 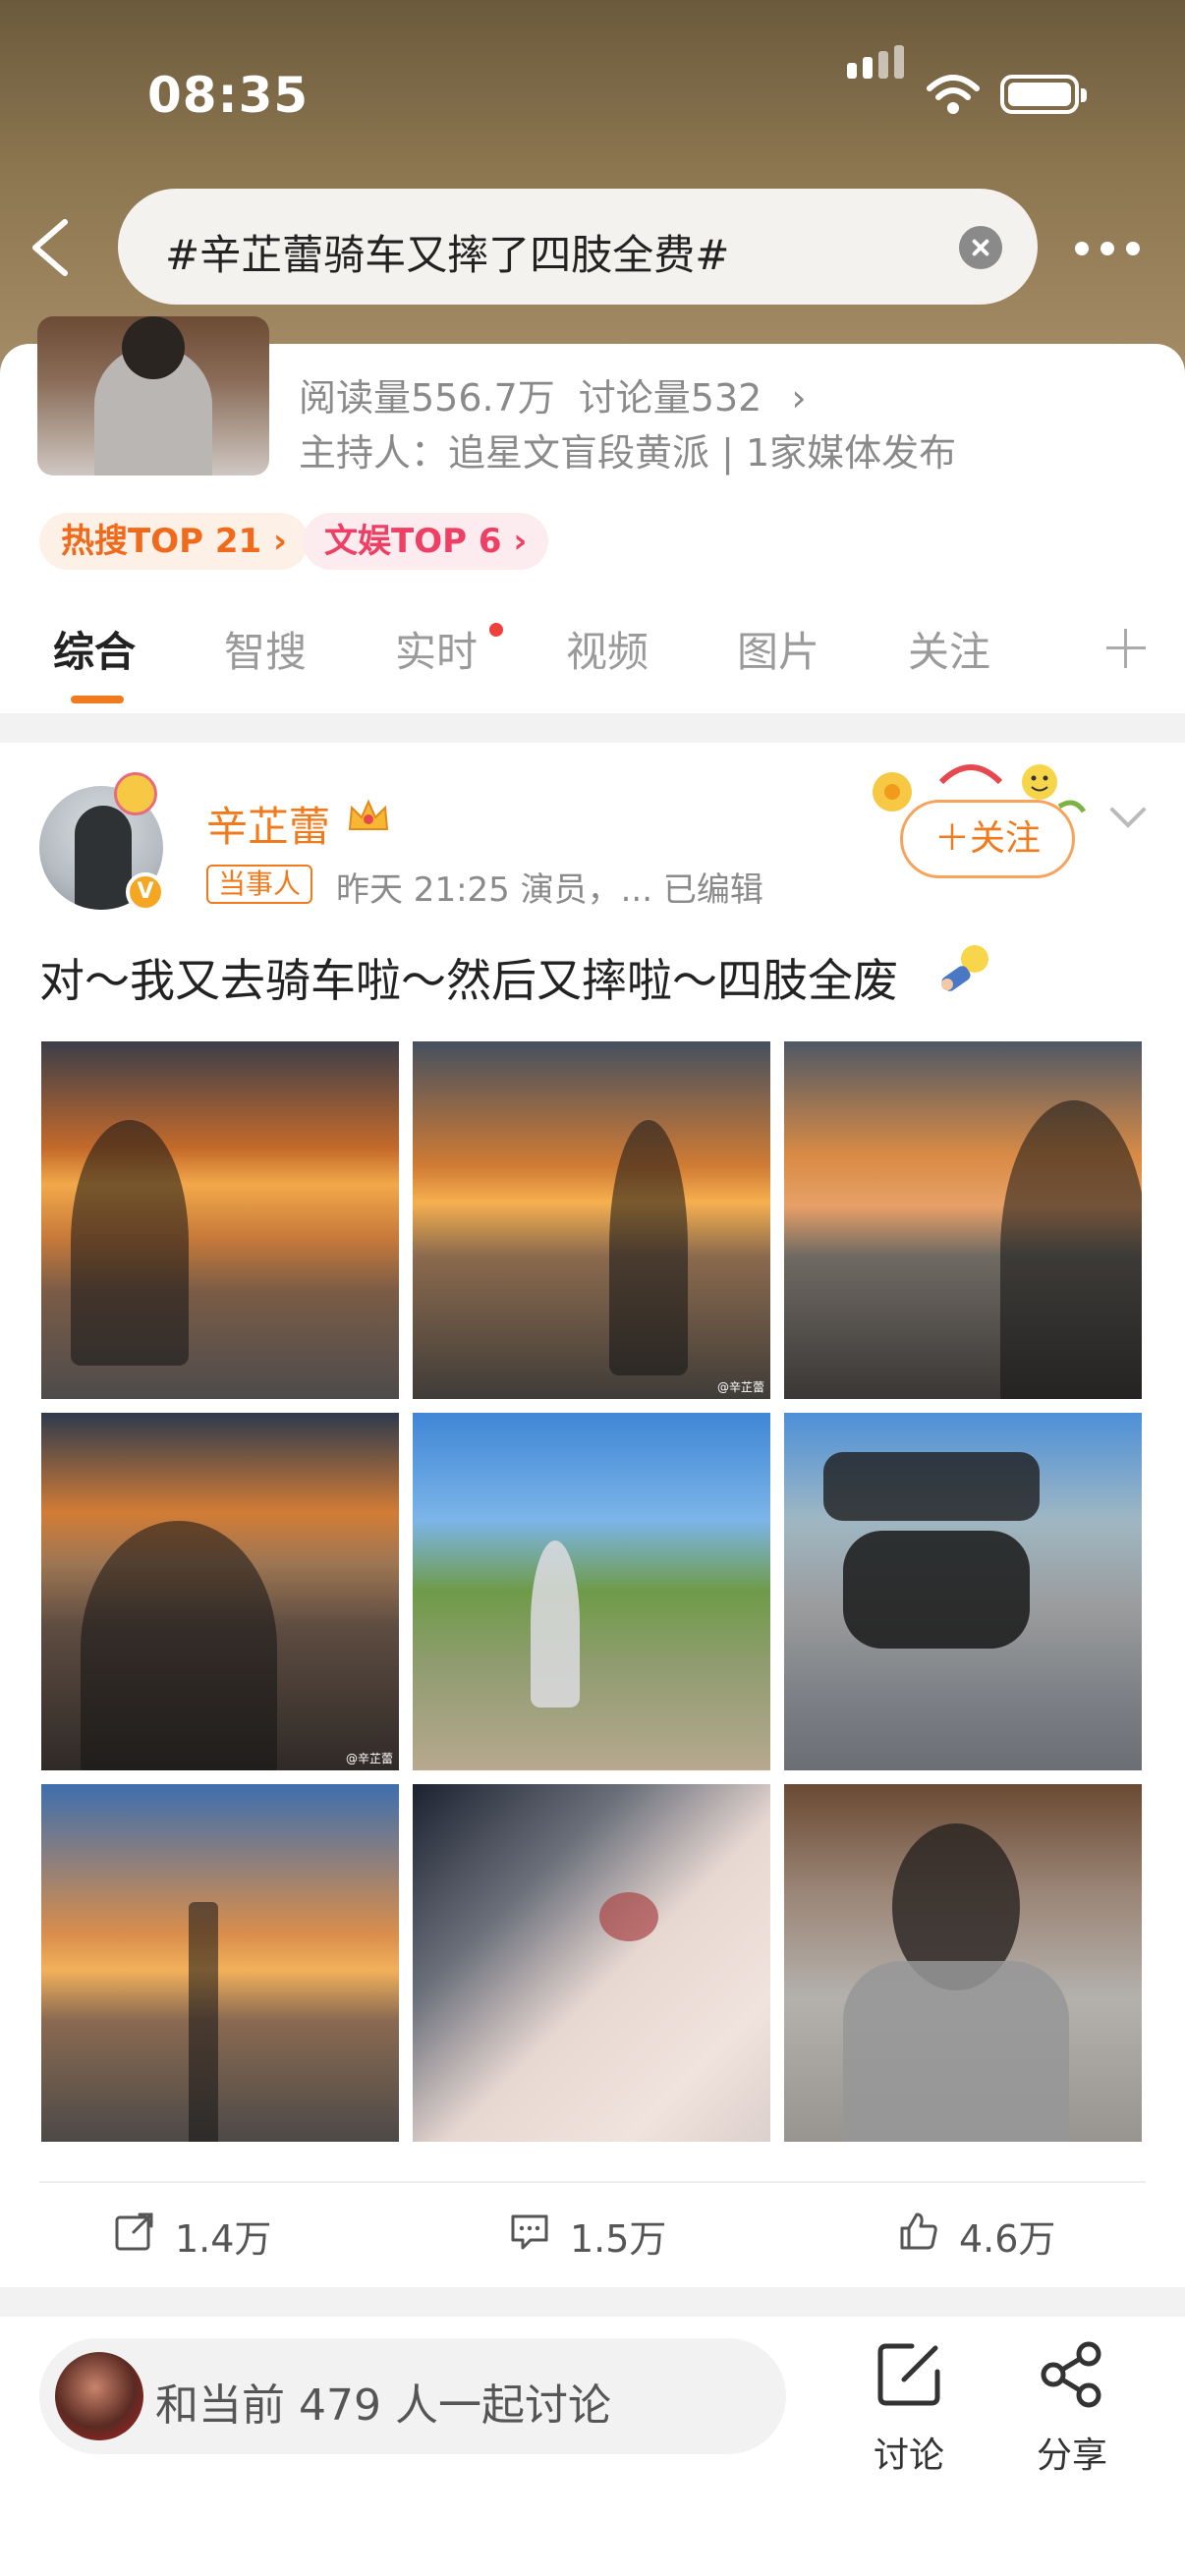 What do you see at coordinates (265, 649) in the screenshot?
I see `tab-smart-search: 智搜` at bounding box center [265, 649].